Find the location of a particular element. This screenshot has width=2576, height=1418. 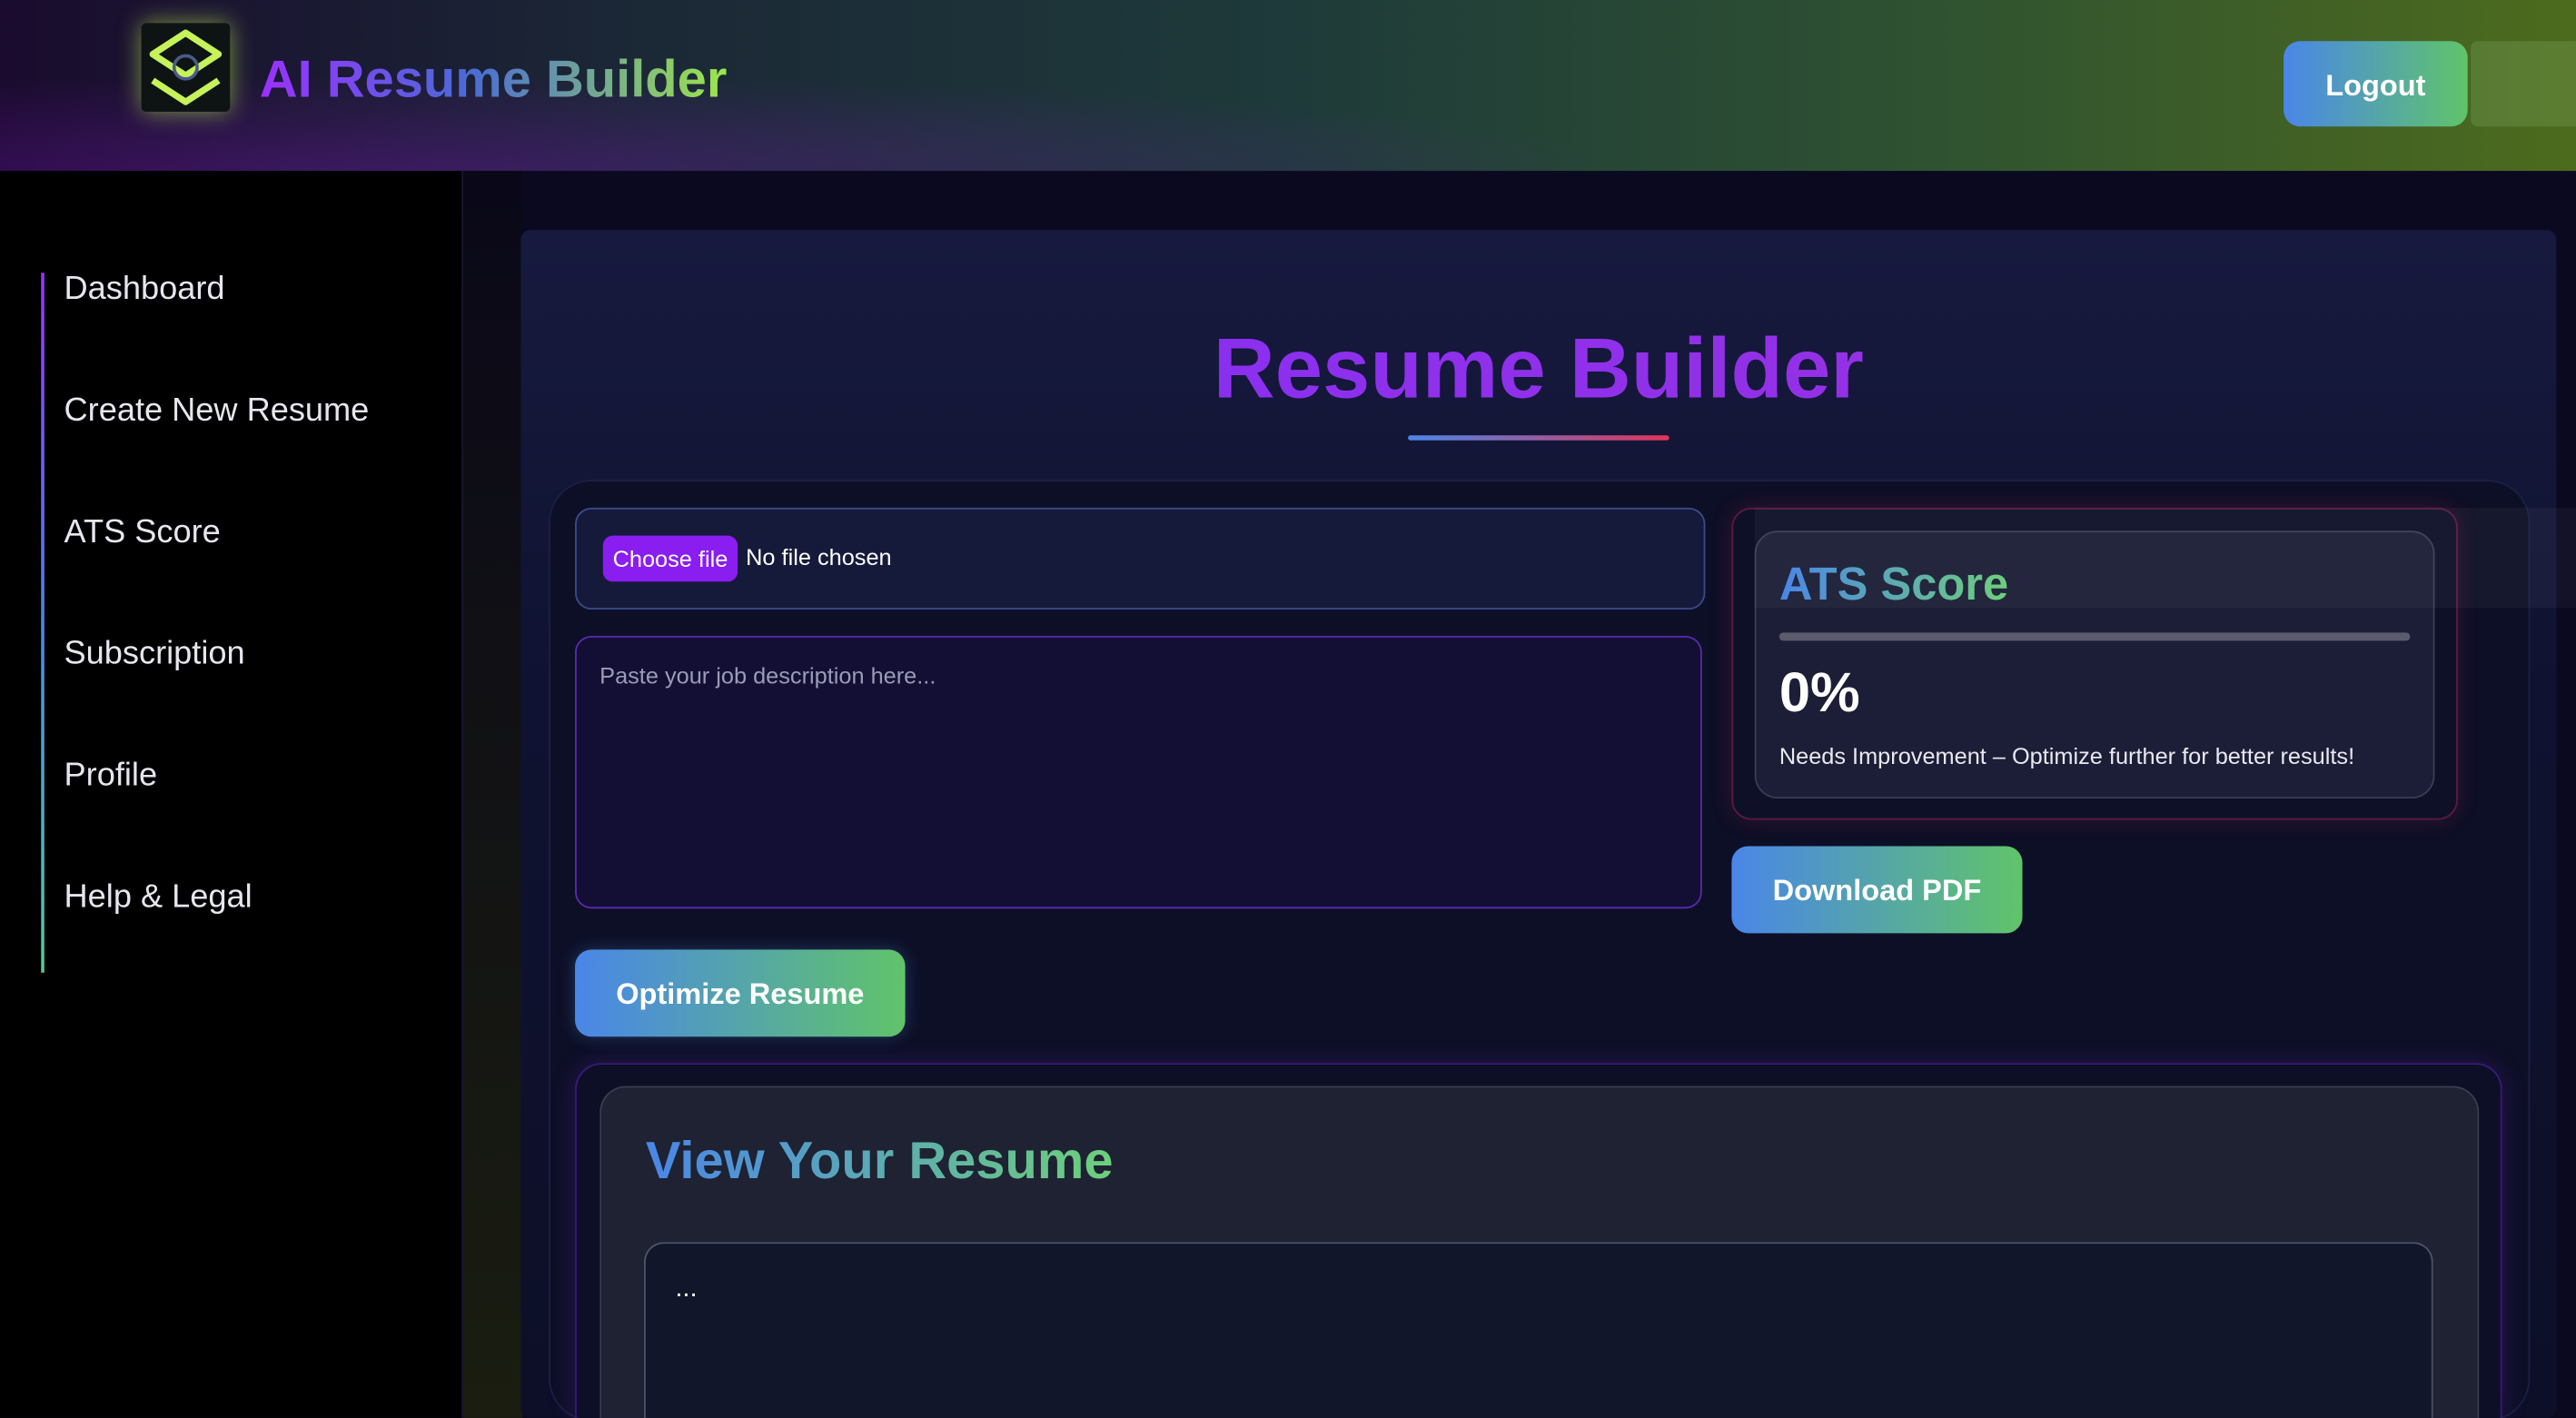

sidebar-item-profile: Profile is located at coordinates (111, 777).